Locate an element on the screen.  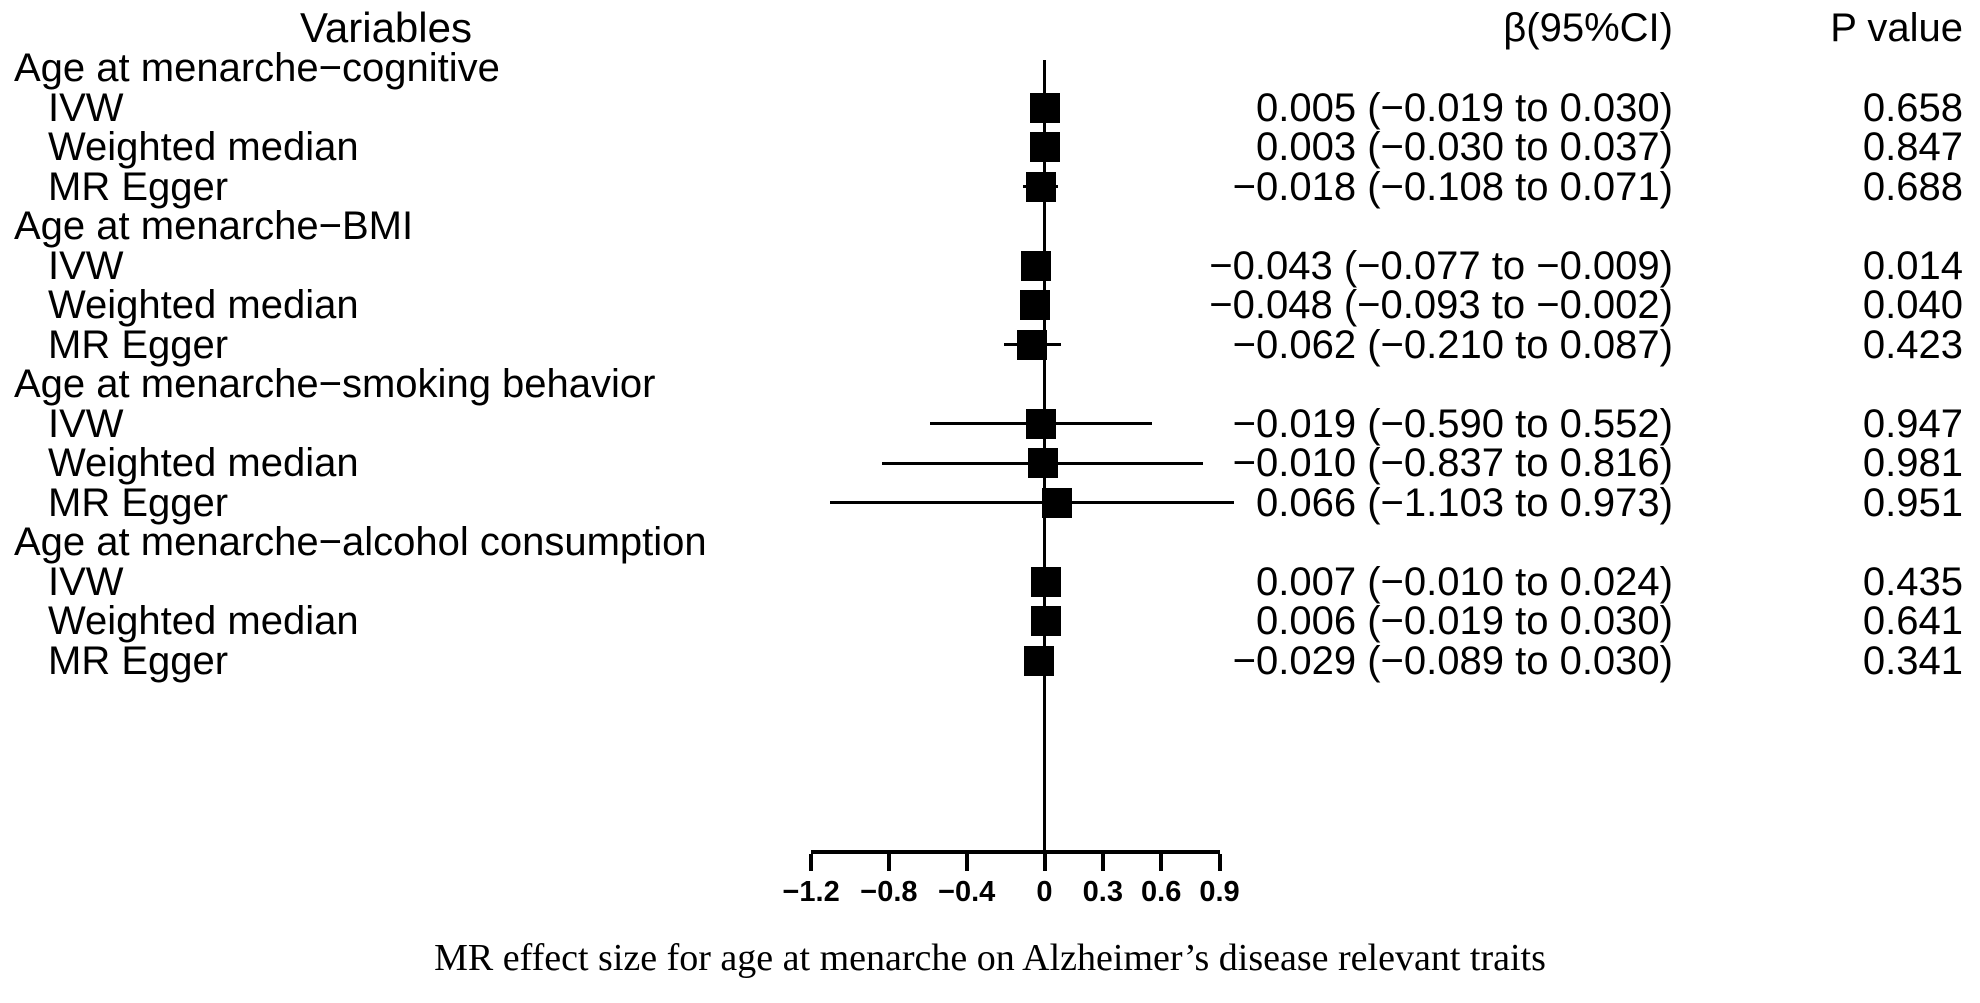
effect-size-value: 0.003 (−0.030 to 0.037) is located at coordinates (1464, 147).